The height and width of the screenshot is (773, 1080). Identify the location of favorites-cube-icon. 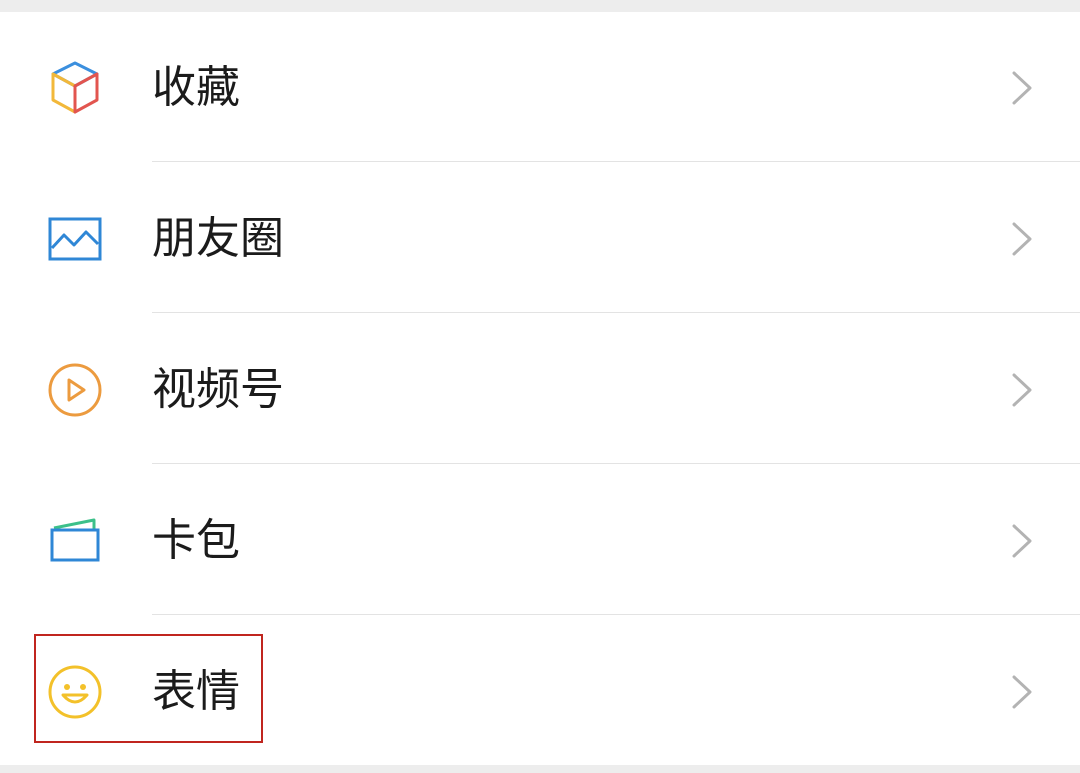
(75, 88).